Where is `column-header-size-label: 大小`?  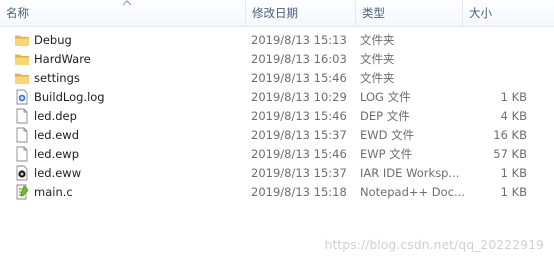 column-header-size-label: 大小 is located at coordinates (480, 13).